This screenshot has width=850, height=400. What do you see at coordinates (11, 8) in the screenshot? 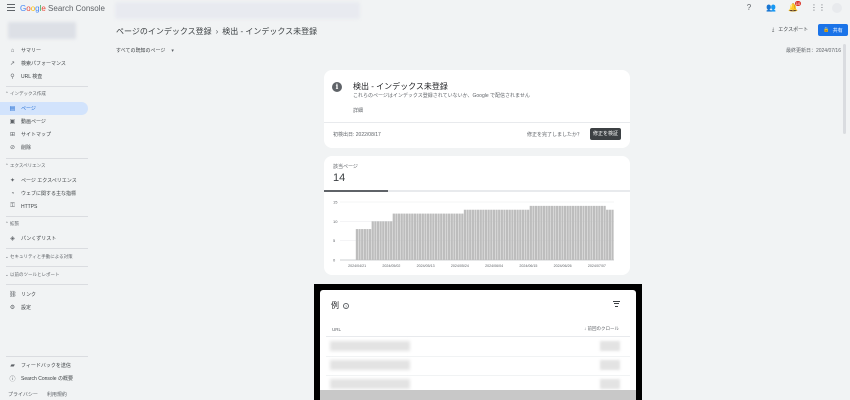
I see `menu-icon` at bounding box center [11, 8].